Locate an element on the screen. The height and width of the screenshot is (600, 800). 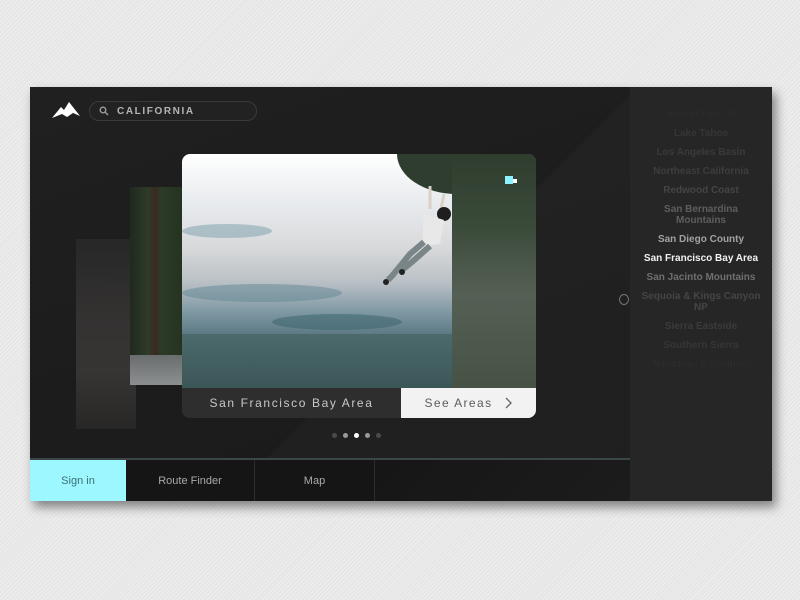
featured-card-footer: San Francisco Bay Area See Areas is located at coordinates (359, 403).